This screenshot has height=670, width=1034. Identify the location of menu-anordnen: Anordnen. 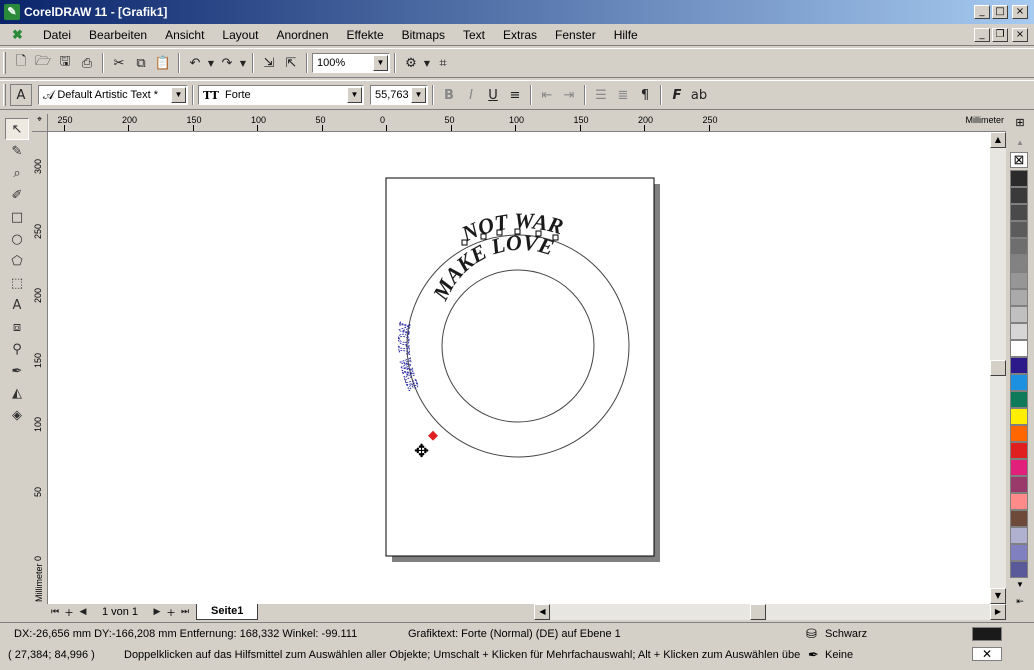
(302, 35).